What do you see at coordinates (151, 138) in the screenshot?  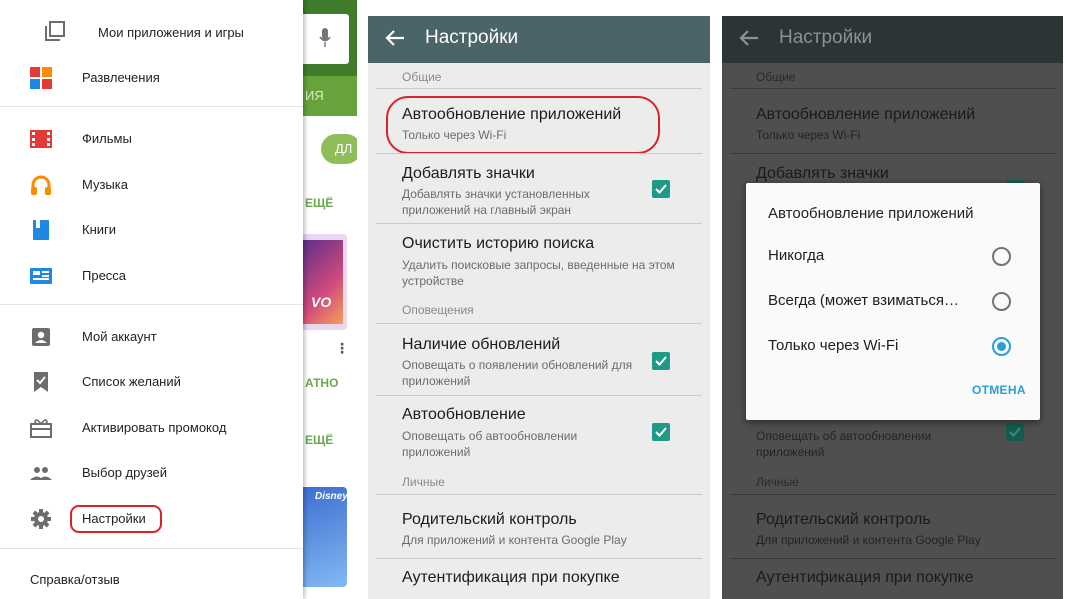 I see `drawer-item-movies: Фильмы` at bounding box center [151, 138].